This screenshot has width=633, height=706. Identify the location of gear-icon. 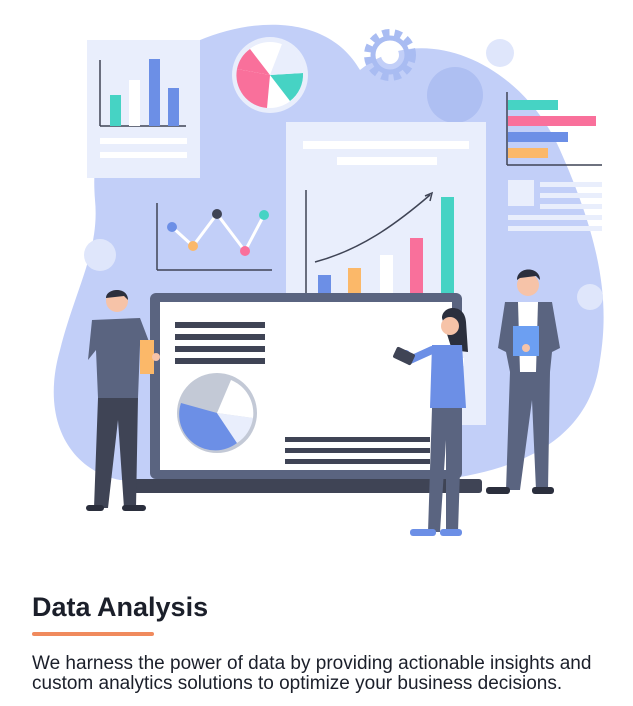
(390, 55).